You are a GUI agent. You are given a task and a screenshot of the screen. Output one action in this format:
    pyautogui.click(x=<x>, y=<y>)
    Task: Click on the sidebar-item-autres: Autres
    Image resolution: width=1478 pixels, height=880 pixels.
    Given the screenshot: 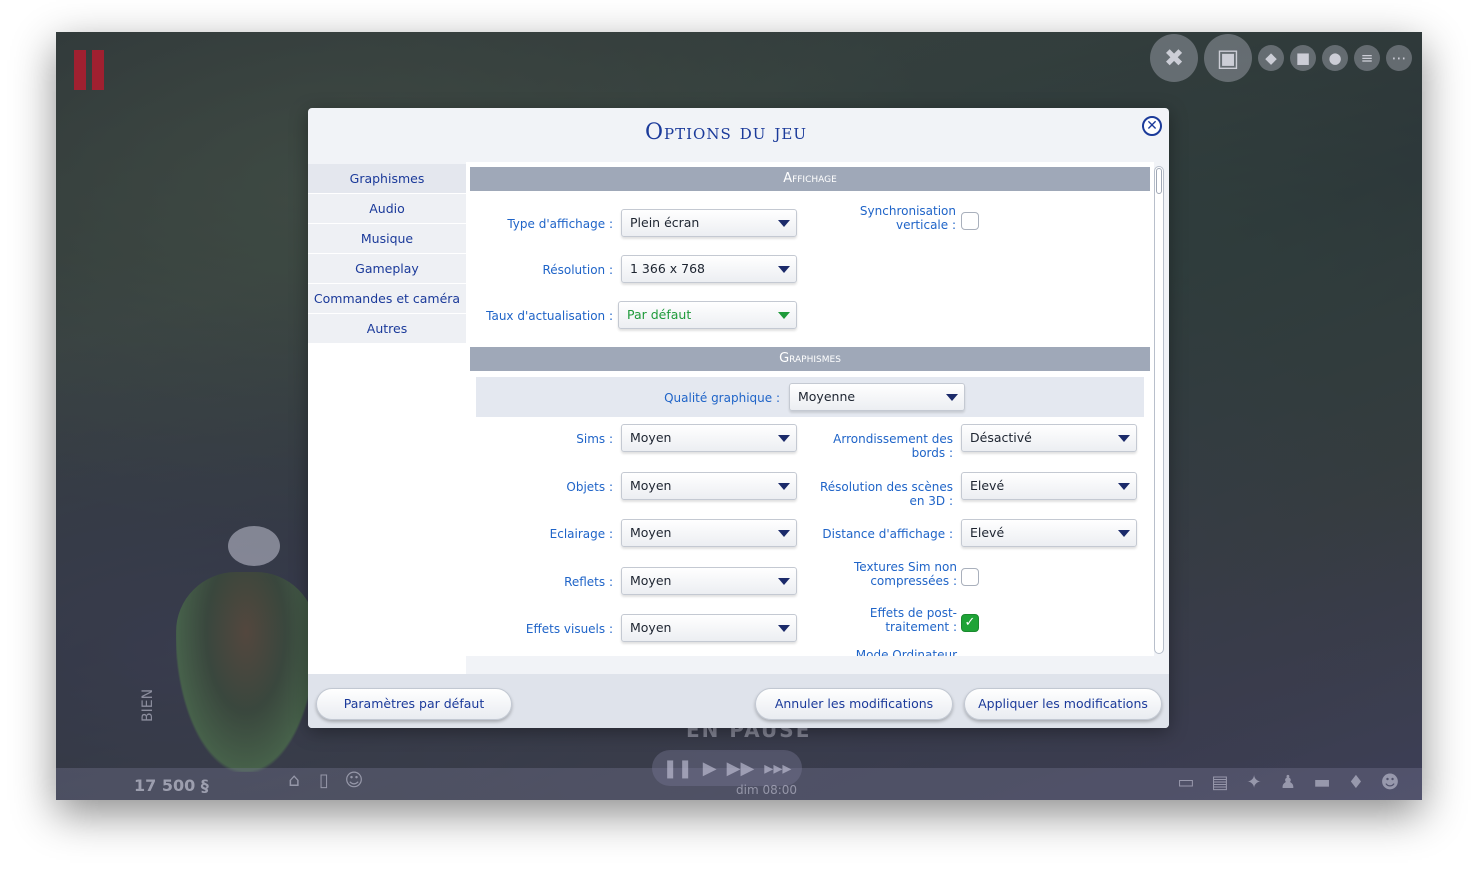 What is the action you would take?
    pyautogui.click(x=387, y=329)
    